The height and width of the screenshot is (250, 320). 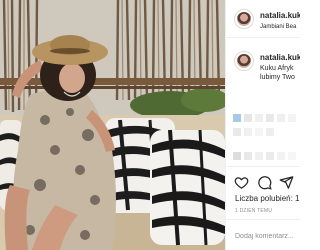 I want to click on comment-icon, so click(x=264, y=182).